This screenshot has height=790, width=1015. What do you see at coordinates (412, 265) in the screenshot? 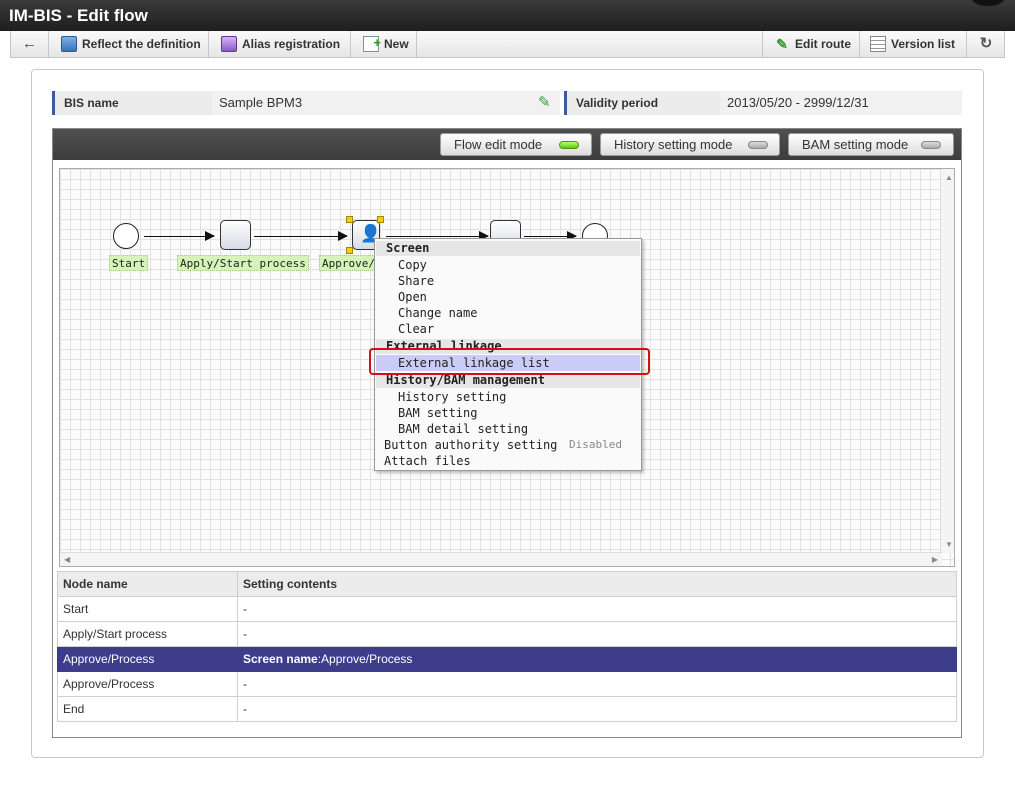
I see `menu-item-copy: Copy` at bounding box center [412, 265].